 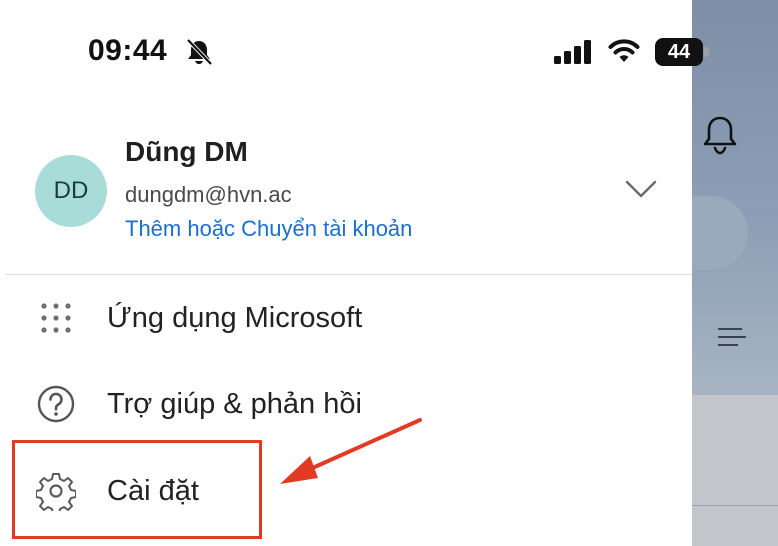 What do you see at coordinates (349, 274) in the screenshot?
I see `divider` at bounding box center [349, 274].